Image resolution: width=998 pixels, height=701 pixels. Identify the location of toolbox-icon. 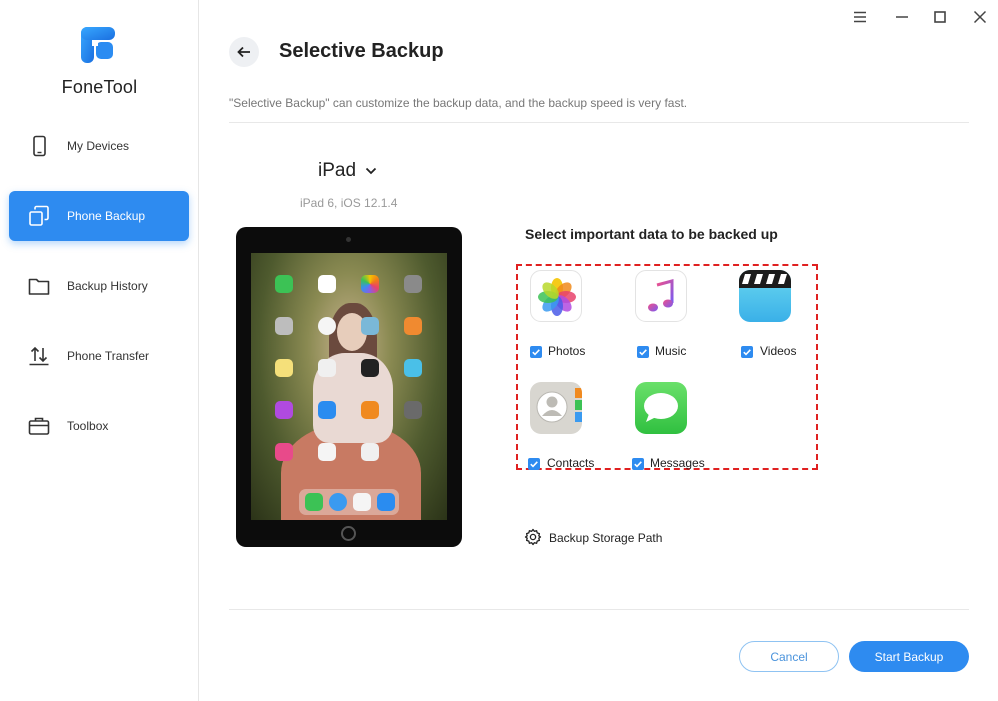
(39, 426).